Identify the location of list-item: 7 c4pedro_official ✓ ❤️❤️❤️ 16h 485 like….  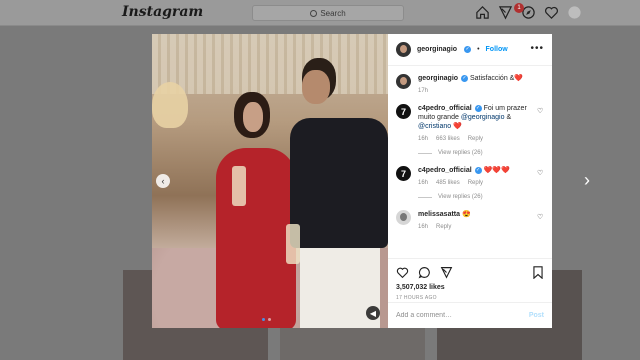
(470, 177).